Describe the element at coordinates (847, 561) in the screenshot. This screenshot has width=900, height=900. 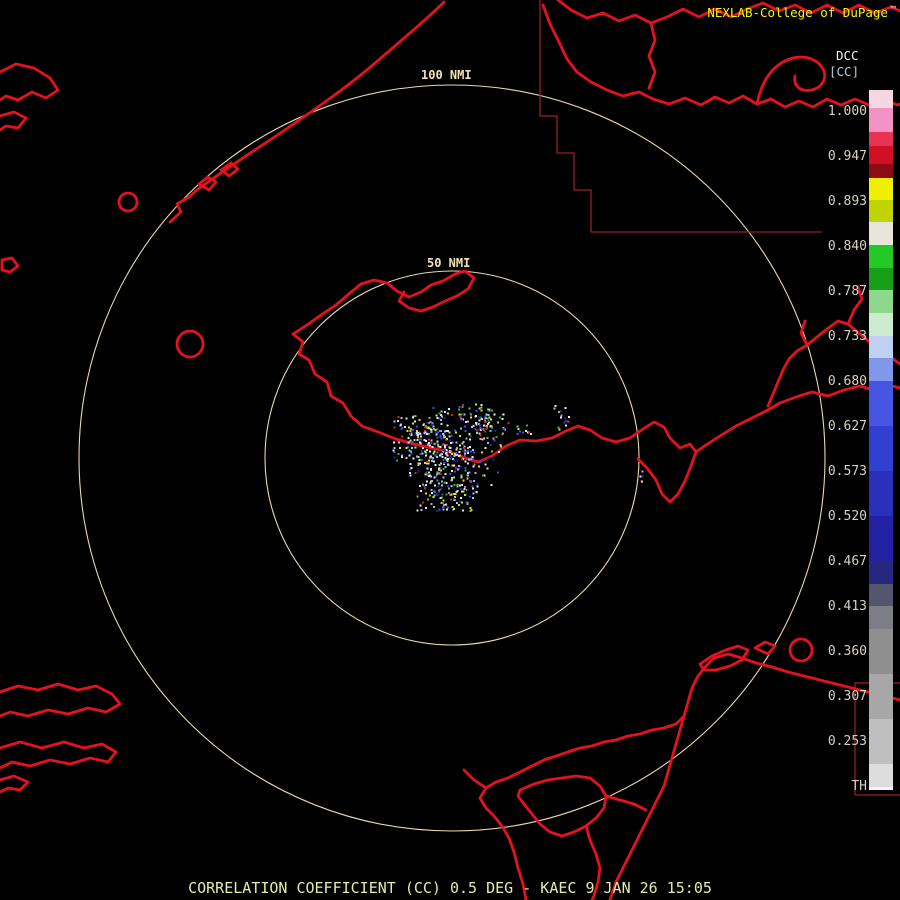
I see `colorbar-tick-label: 0.467` at that location.